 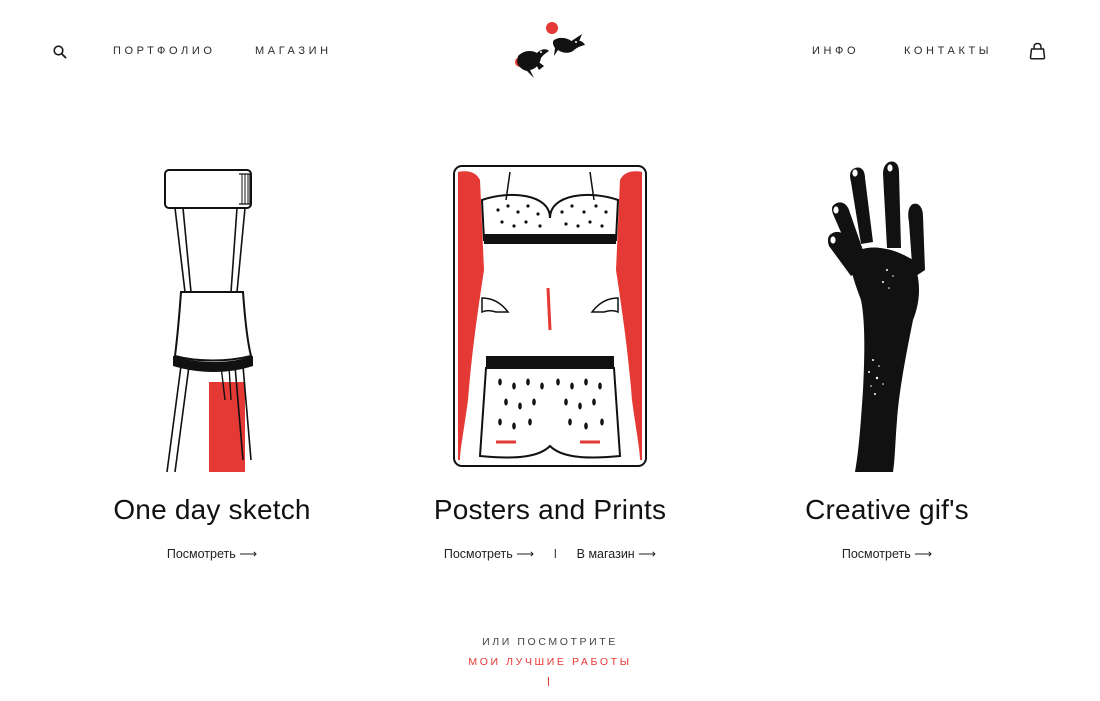 I want to click on search-icon, so click(x=60, y=52).